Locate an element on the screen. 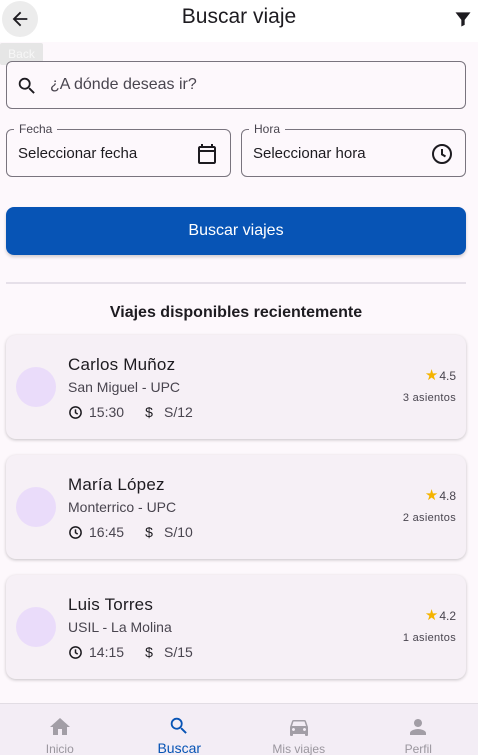  trip-route: Monterrico - UPC is located at coordinates (122, 507).